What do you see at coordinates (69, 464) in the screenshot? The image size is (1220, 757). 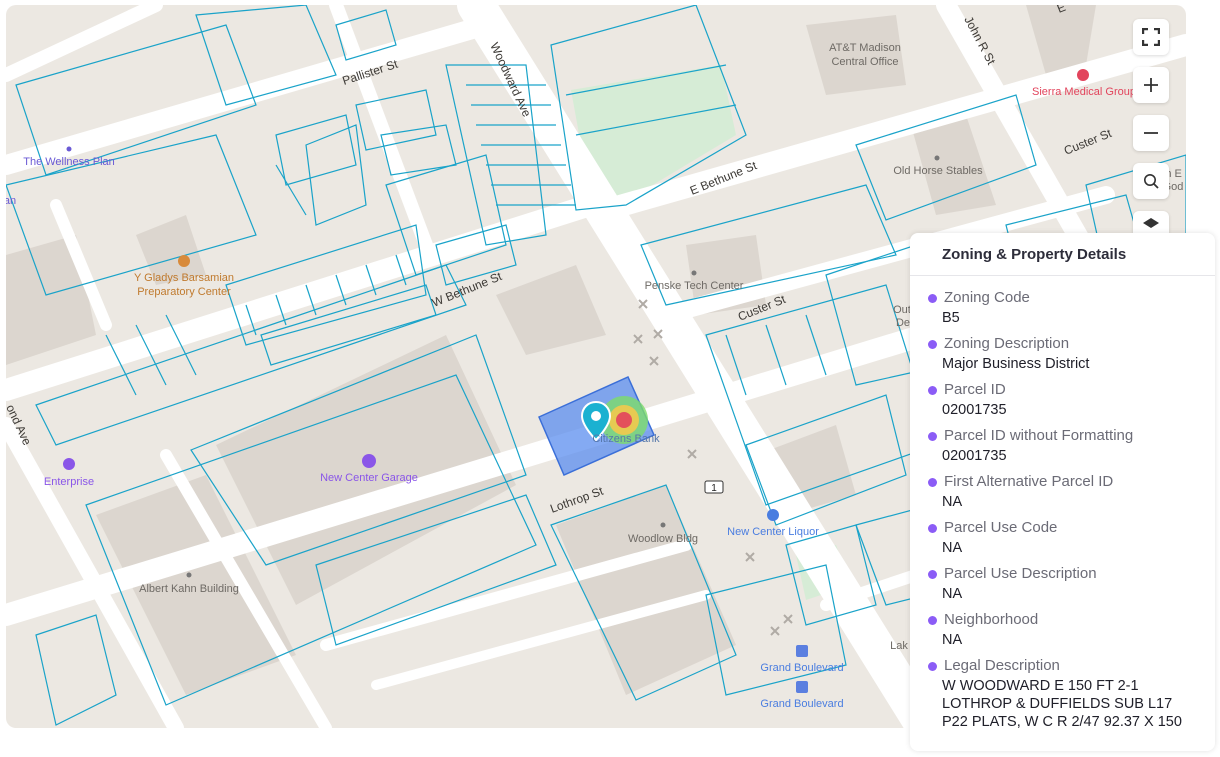 I see `car-rental-icon` at bounding box center [69, 464].